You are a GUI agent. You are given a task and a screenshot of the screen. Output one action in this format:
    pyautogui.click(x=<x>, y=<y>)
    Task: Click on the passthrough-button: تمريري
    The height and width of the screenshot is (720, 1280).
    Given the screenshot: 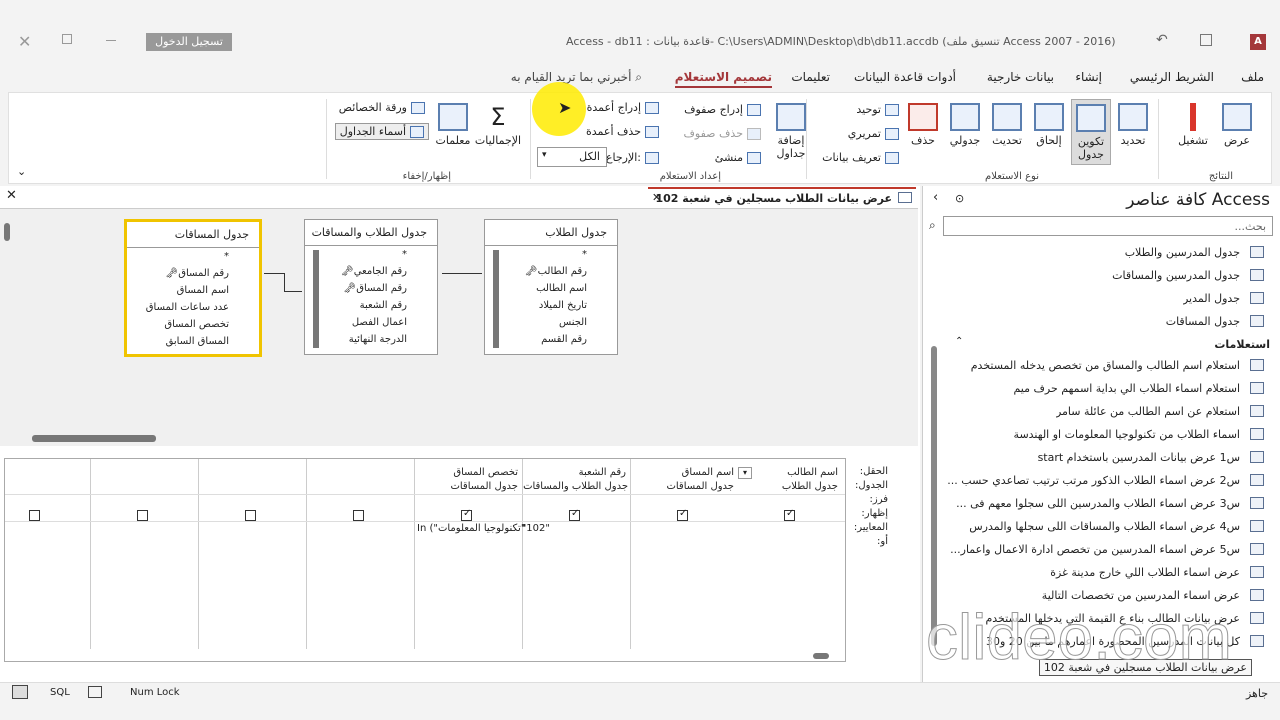 What is the action you would take?
    pyautogui.click(x=873, y=133)
    